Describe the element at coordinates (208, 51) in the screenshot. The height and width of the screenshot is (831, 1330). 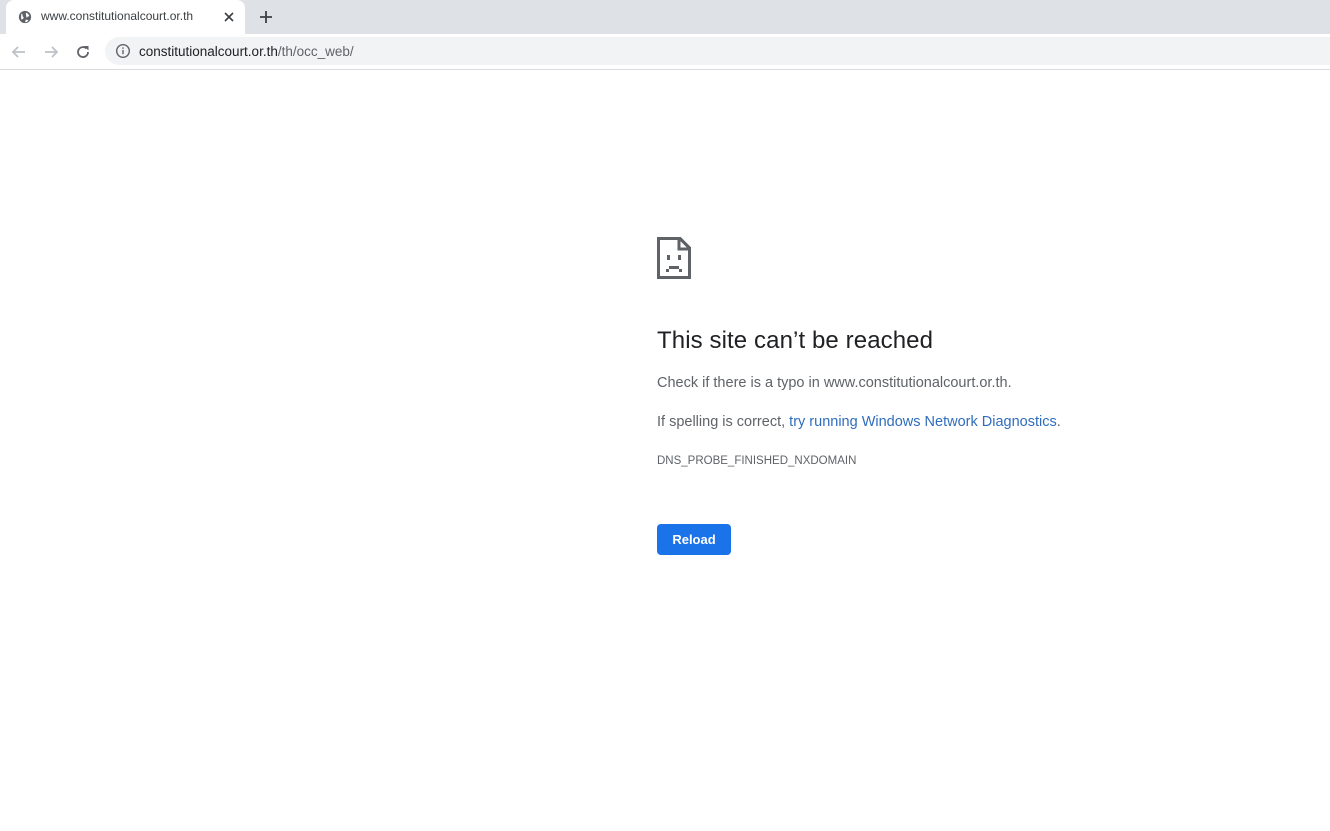
I see `url-host: constitutionalcourt.or.th` at that location.